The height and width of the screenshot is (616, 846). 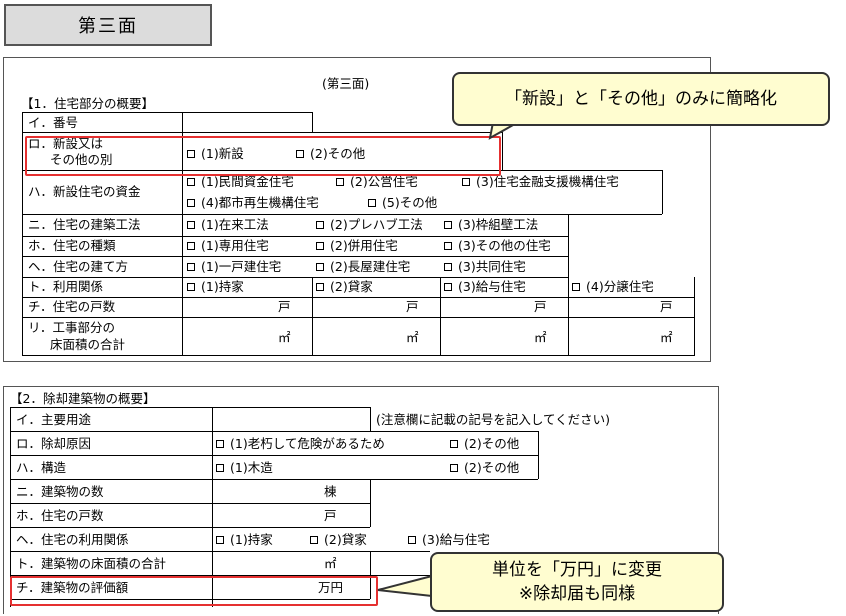 What do you see at coordinates (577, 582) in the screenshot?
I see `callout-unit-change: 単位を「万円」に変更 ※除却届も同様` at bounding box center [577, 582].